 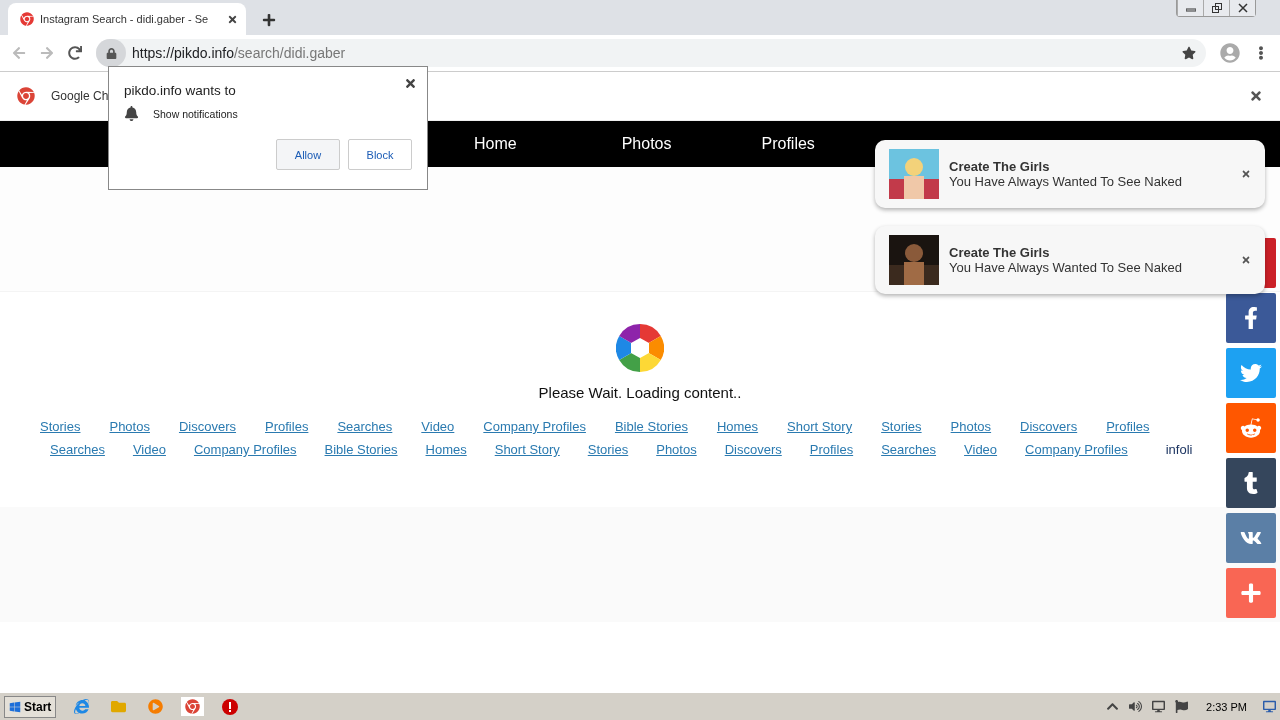 I want to click on tumblr-share-button, so click(x=1251, y=483).